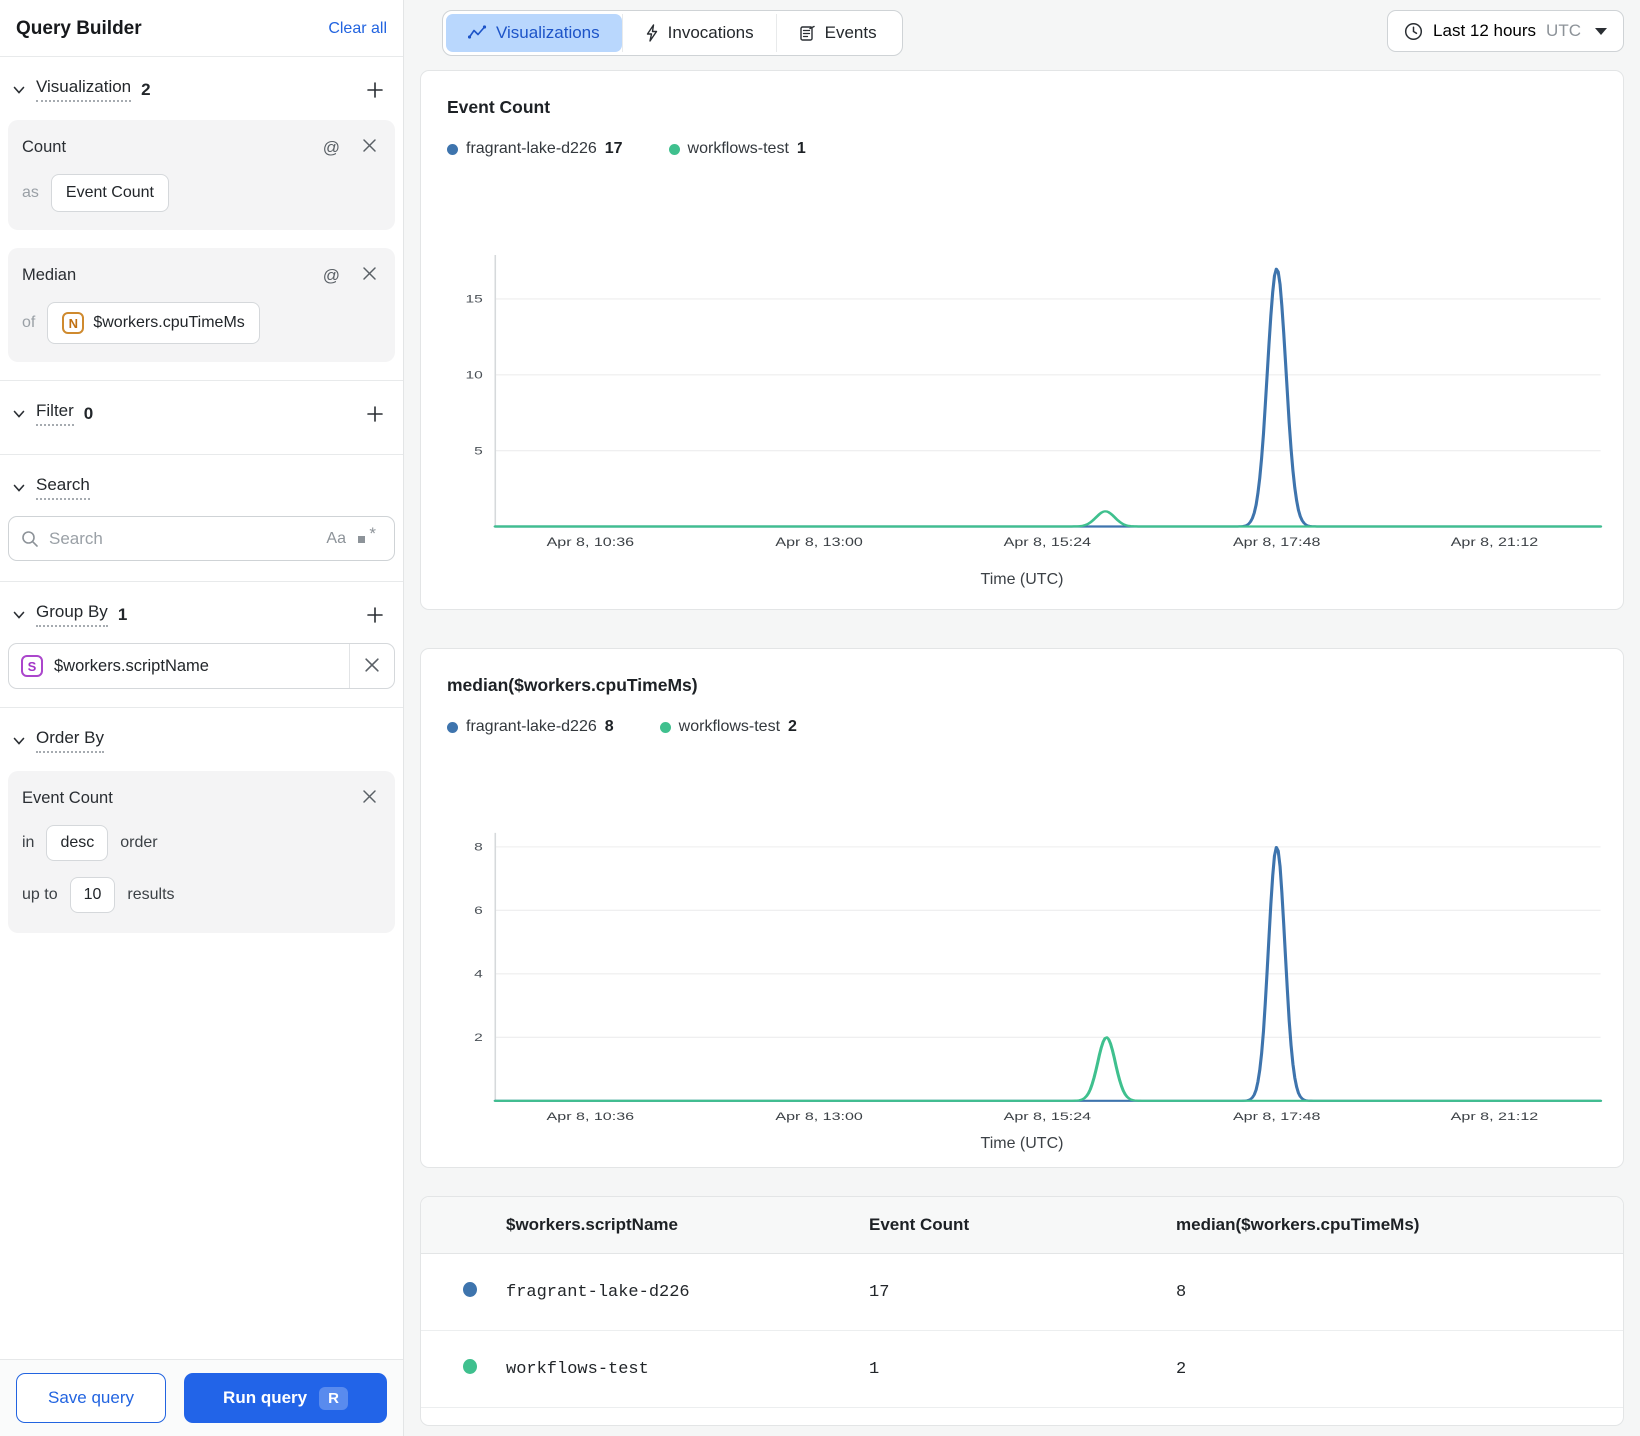  I want to click on card-title: Count, so click(44, 146).